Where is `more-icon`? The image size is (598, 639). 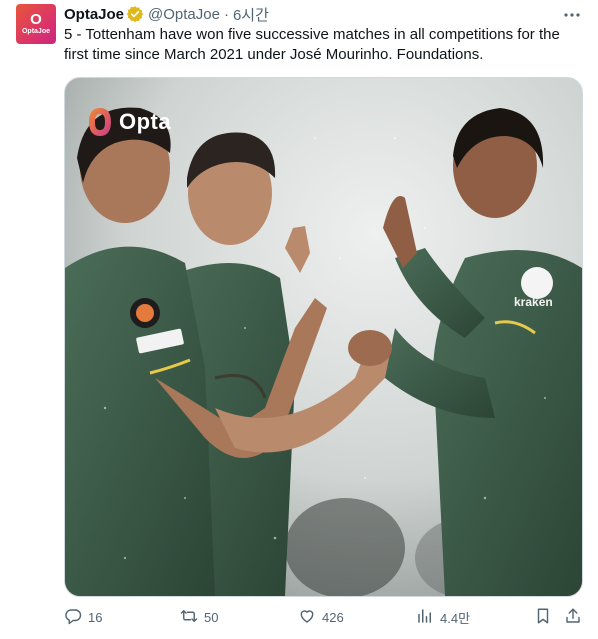
more-icon is located at coordinates (572, 14).